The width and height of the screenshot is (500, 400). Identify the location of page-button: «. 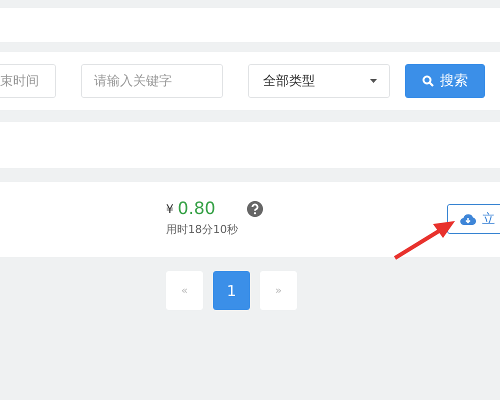
(184, 290).